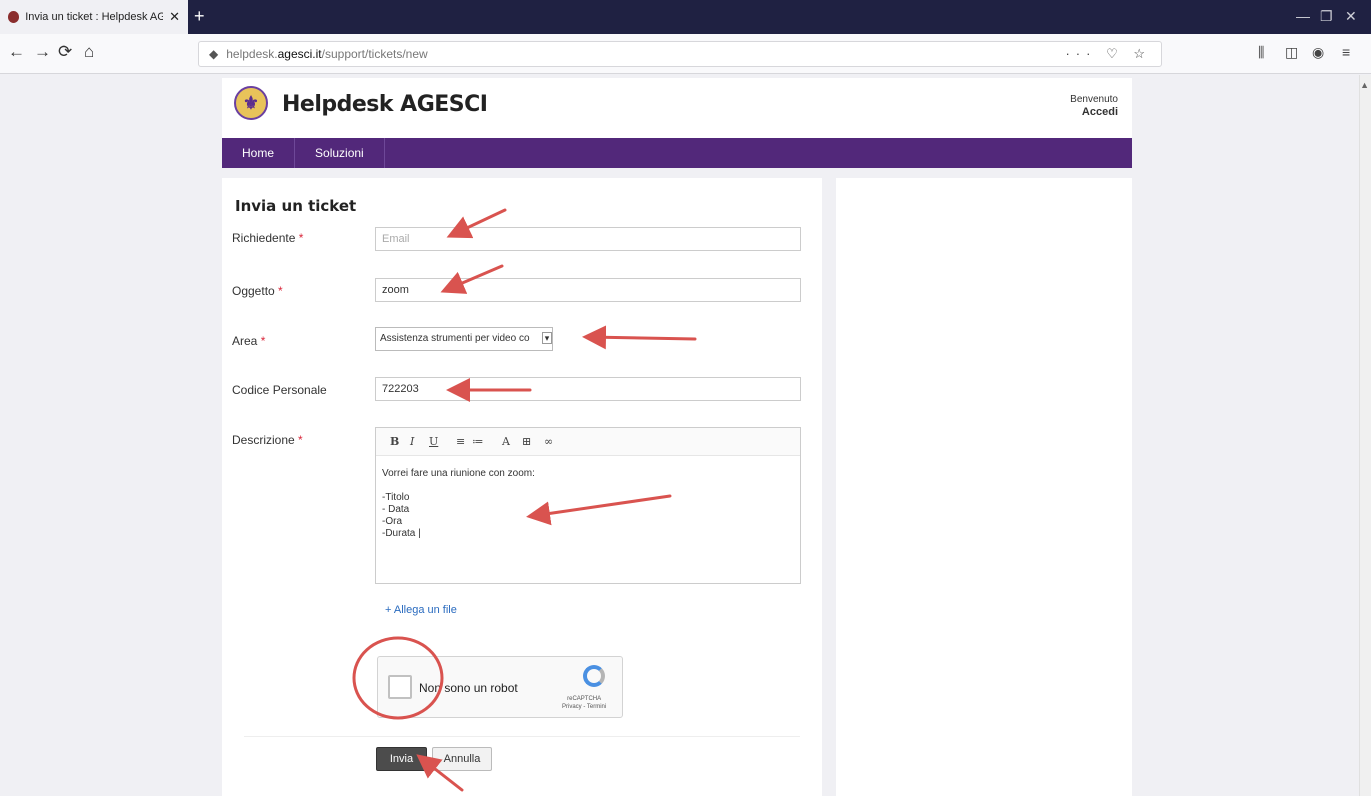  I want to click on form-title: Invia un ticket, so click(296, 206).